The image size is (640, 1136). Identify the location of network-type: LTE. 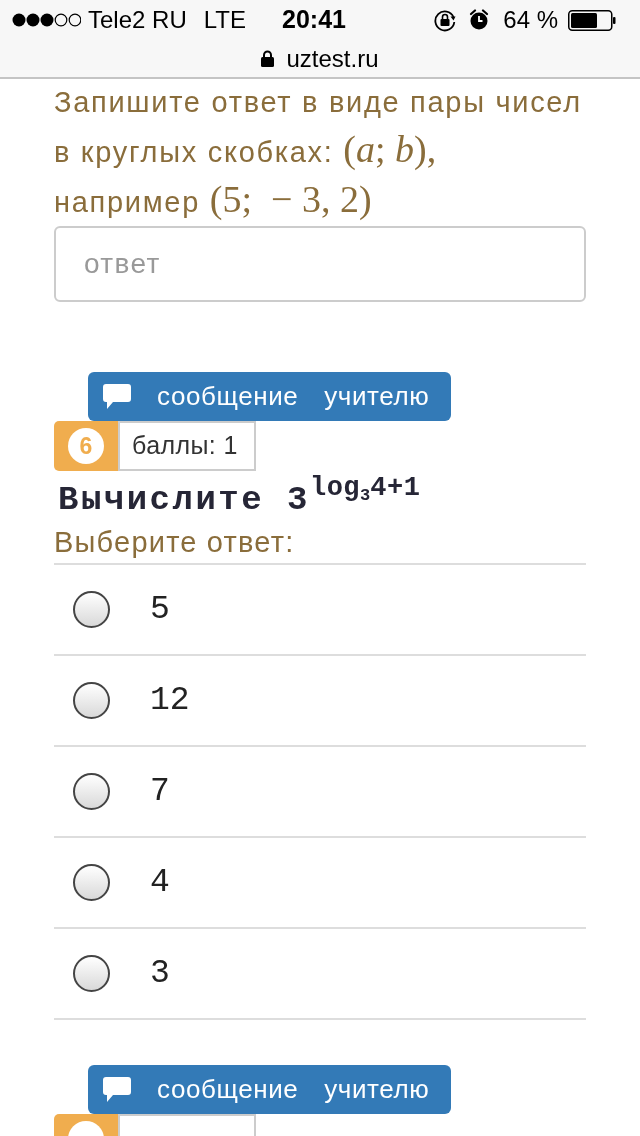
(224, 20).